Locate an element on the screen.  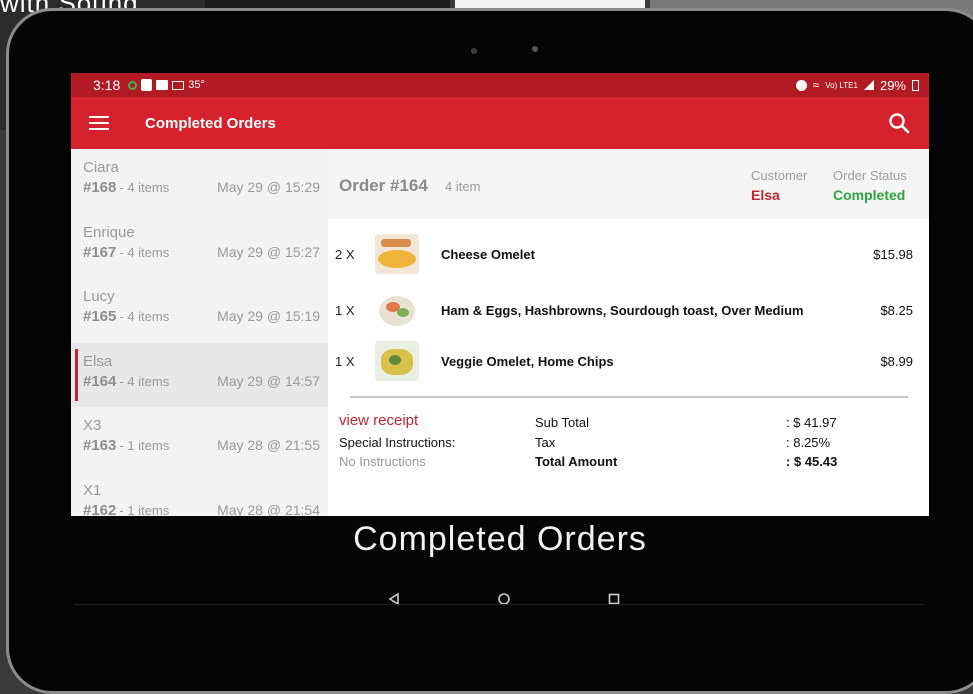
order-number: #167 is located at coordinates (100, 252).